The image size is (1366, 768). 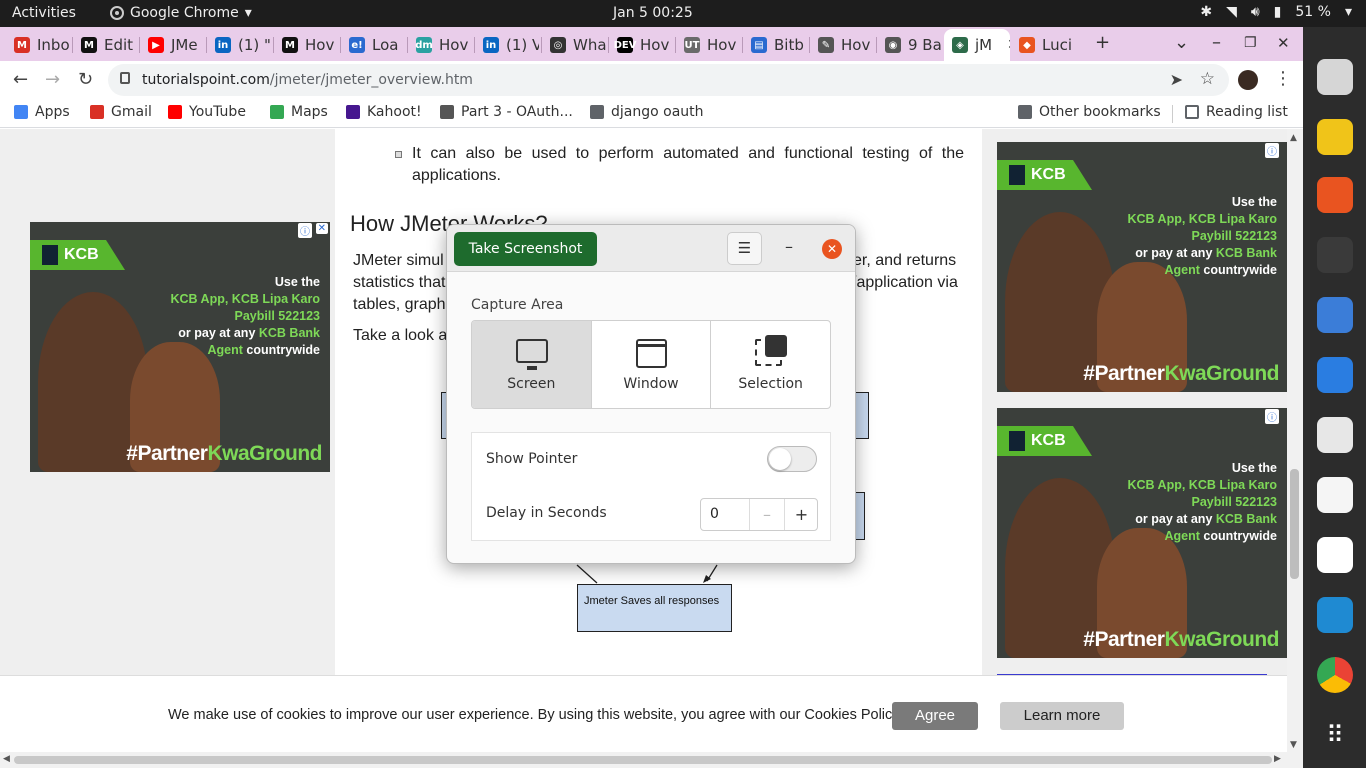 I want to click on scroll-down-icon: ▼, so click(x=1293, y=745).